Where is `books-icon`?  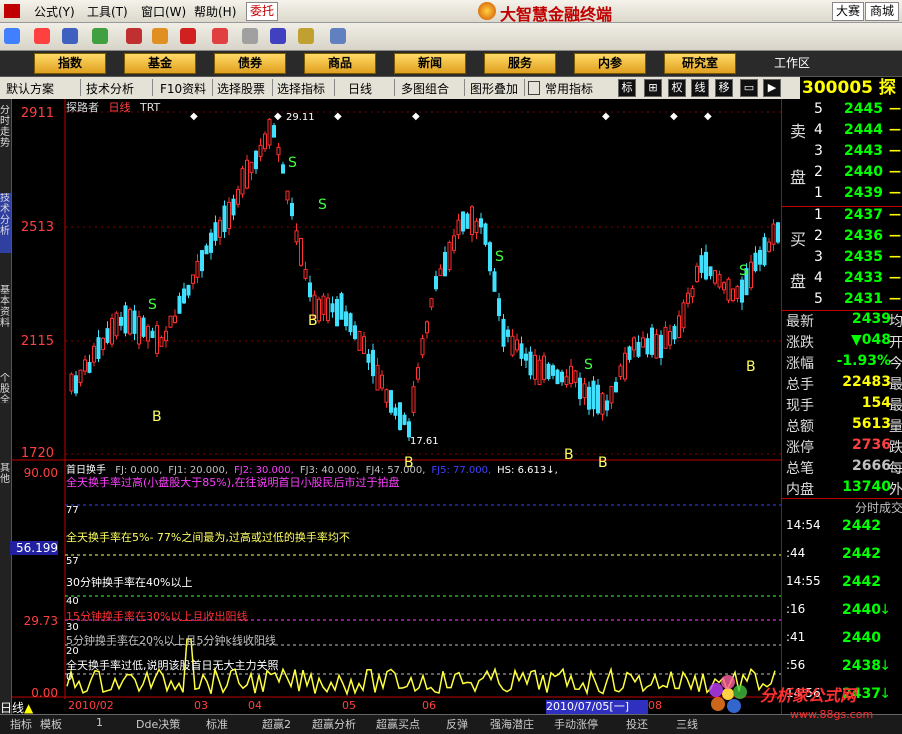
books-icon is located at coordinates (306, 36).